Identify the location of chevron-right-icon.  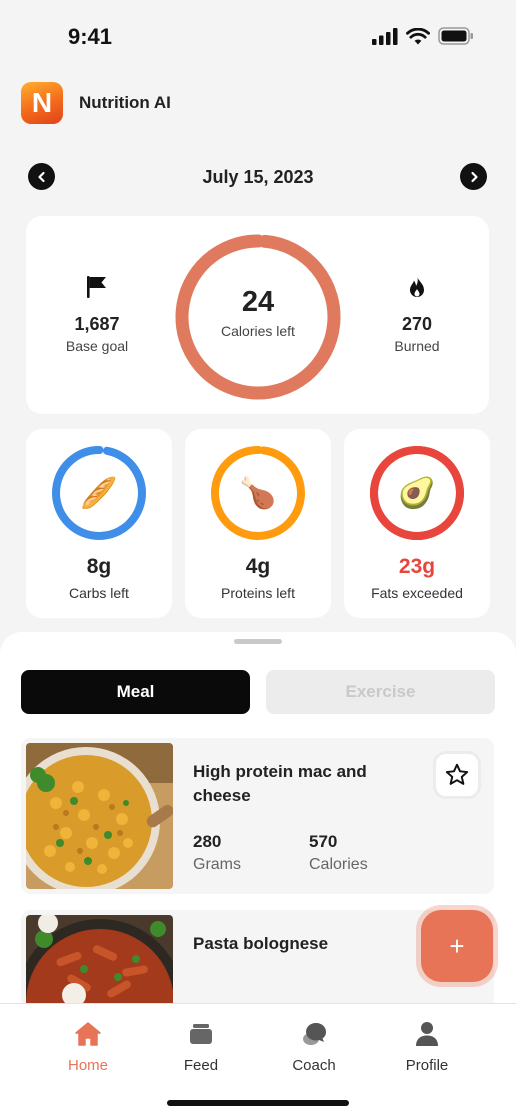
(474, 176).